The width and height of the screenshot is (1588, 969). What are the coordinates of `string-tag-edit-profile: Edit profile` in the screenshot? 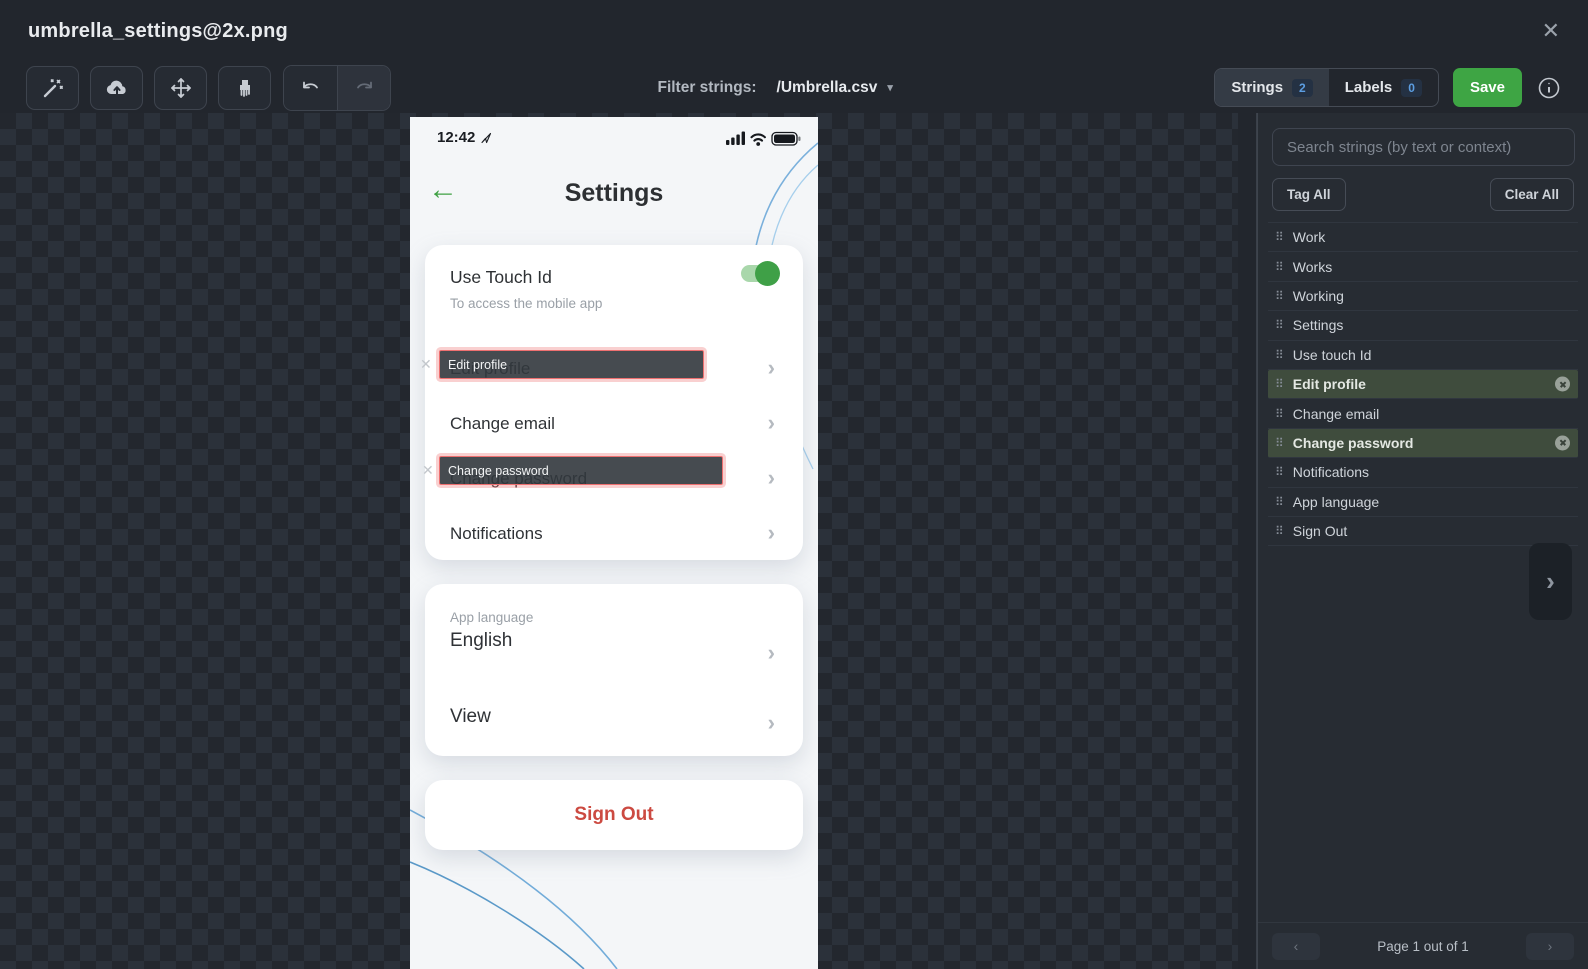 It's located at (571, 364).